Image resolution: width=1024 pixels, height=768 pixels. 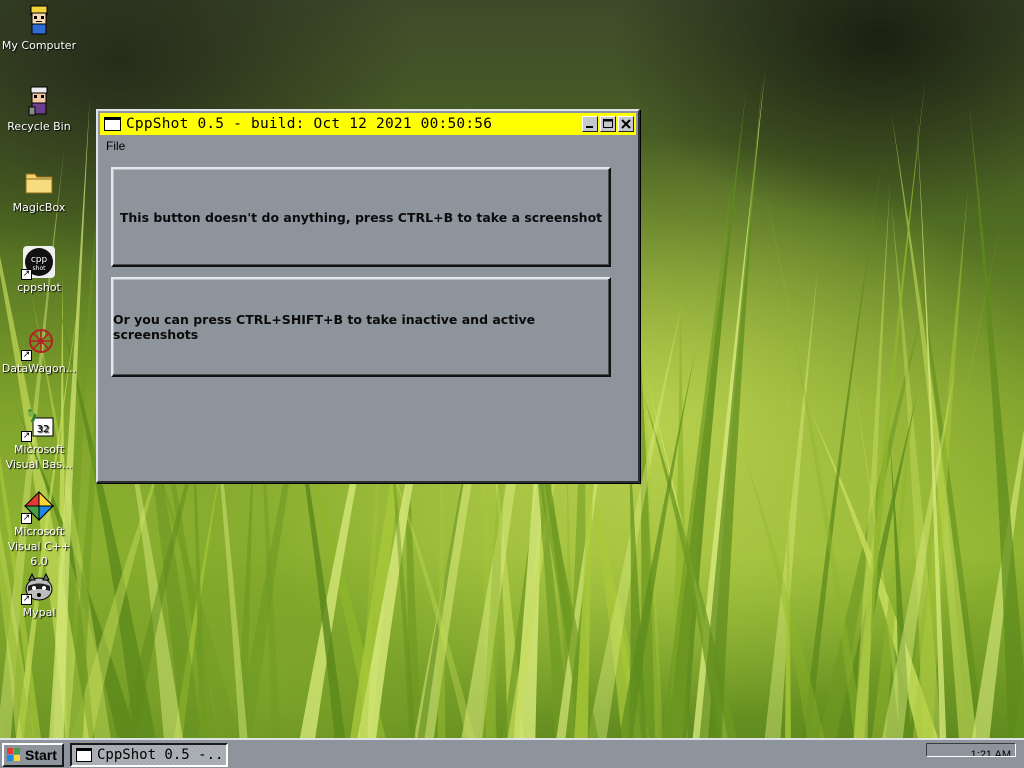 I want to click on desktop-icon-label: Microsoft Visual C++ 6.0, so click(x=39, y=546).